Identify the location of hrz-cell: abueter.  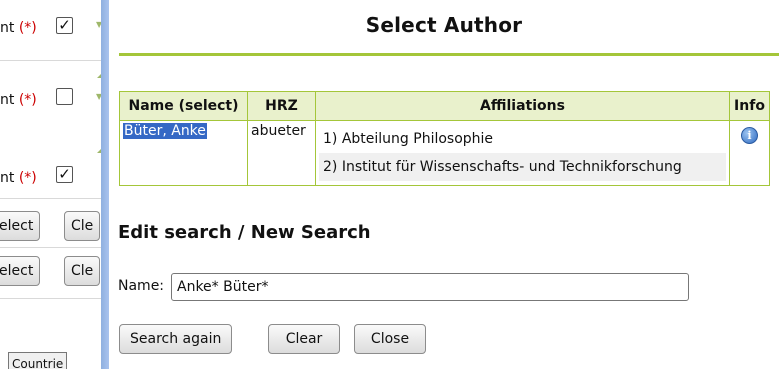
(281, 153).